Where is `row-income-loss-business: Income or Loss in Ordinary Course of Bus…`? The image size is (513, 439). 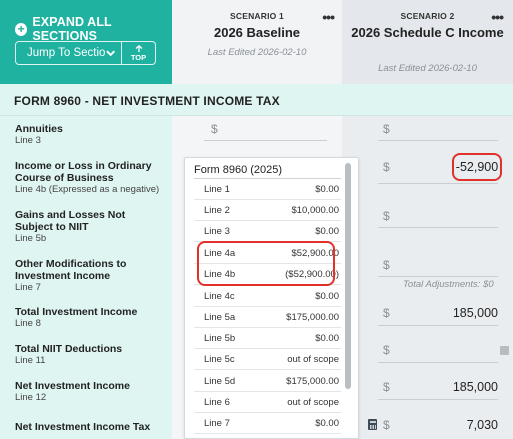
row-income-loss-business: Income or Loss in Ordinary Course of Bus… is located at coordinates (87, 178).